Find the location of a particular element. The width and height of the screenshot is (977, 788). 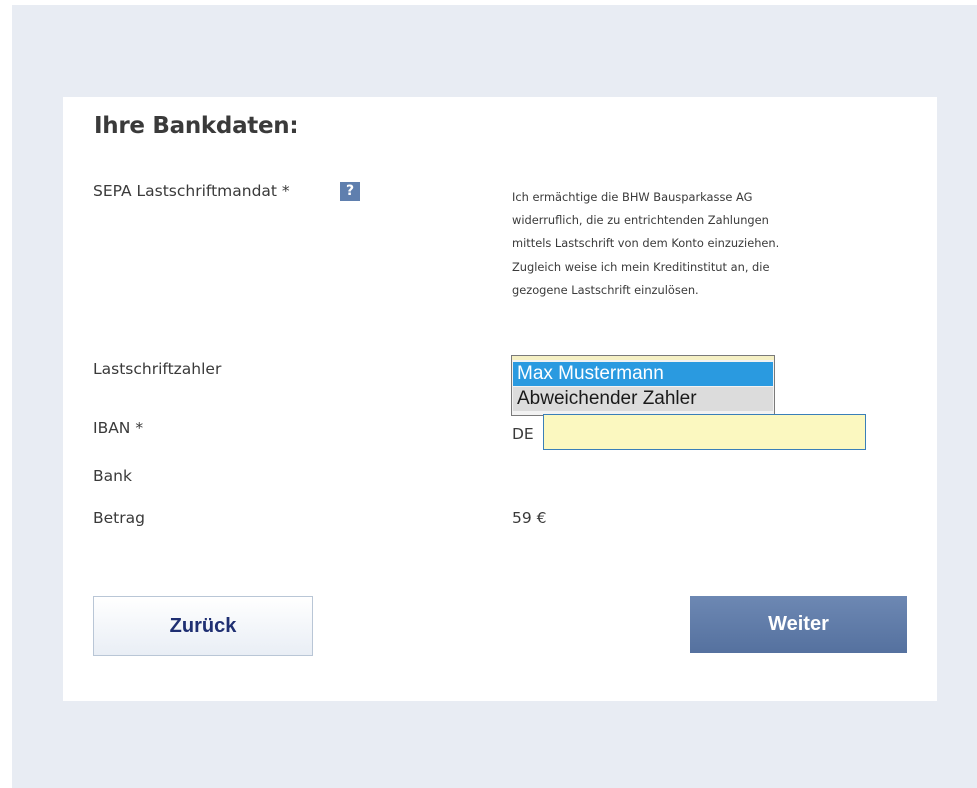

back-button: Zurück is located at coordinates (203, 626).